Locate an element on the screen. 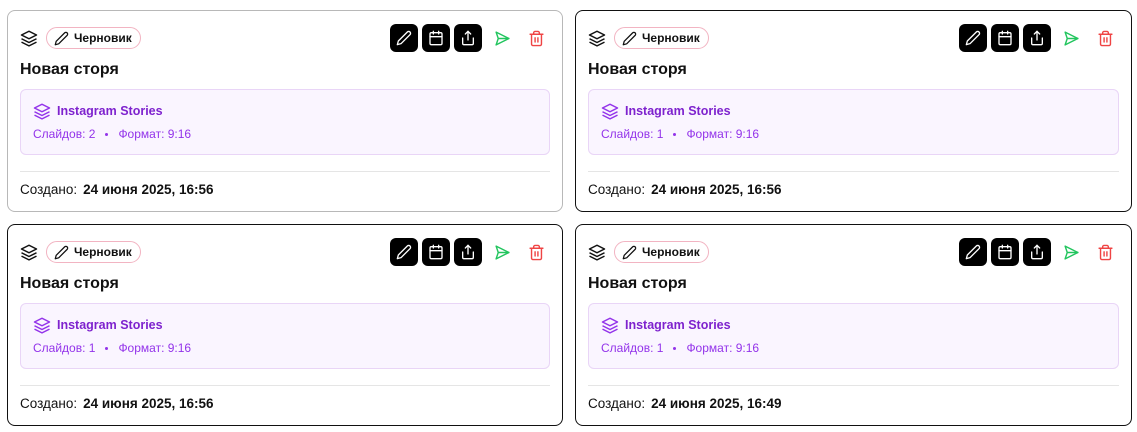 The width and height of the screenshot is (1137, 432). created-row: Создано: 24 июня 2025, 16:49 is located at coordinates (853, 403).